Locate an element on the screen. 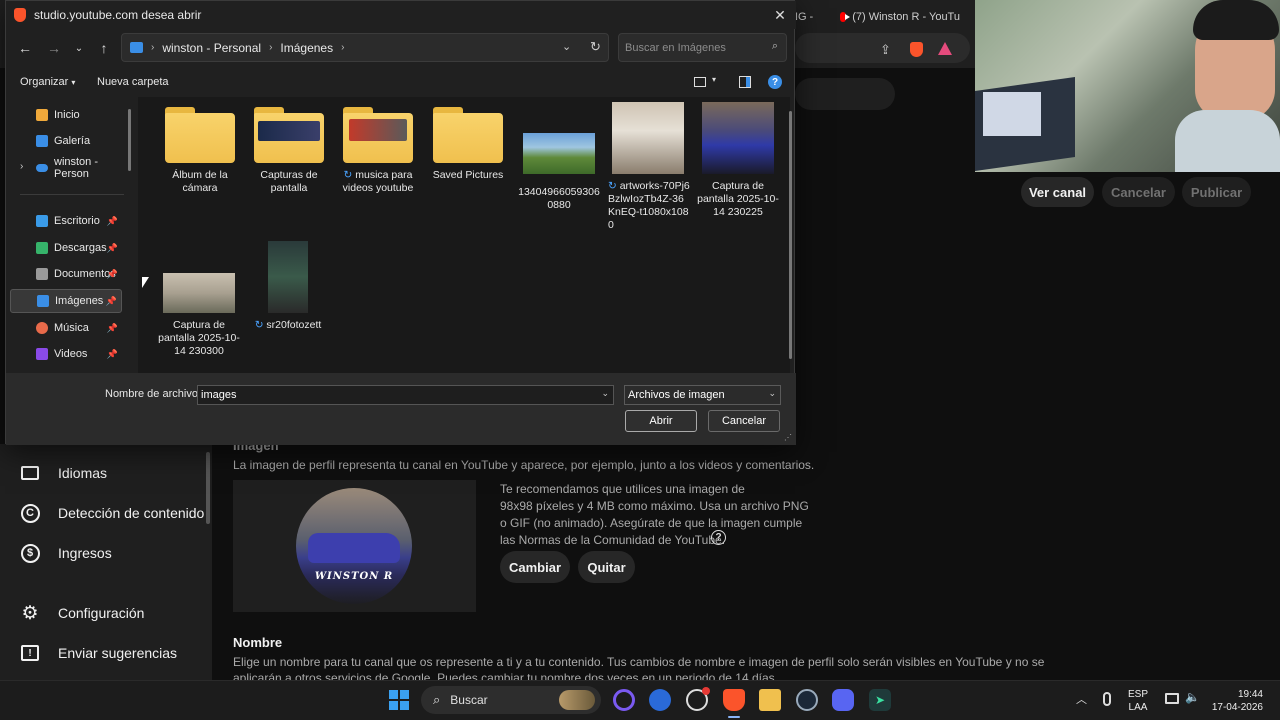 The width and height of the screenshot is (1280, 720). open-button: Abrir is located at coordinates (661, 421).